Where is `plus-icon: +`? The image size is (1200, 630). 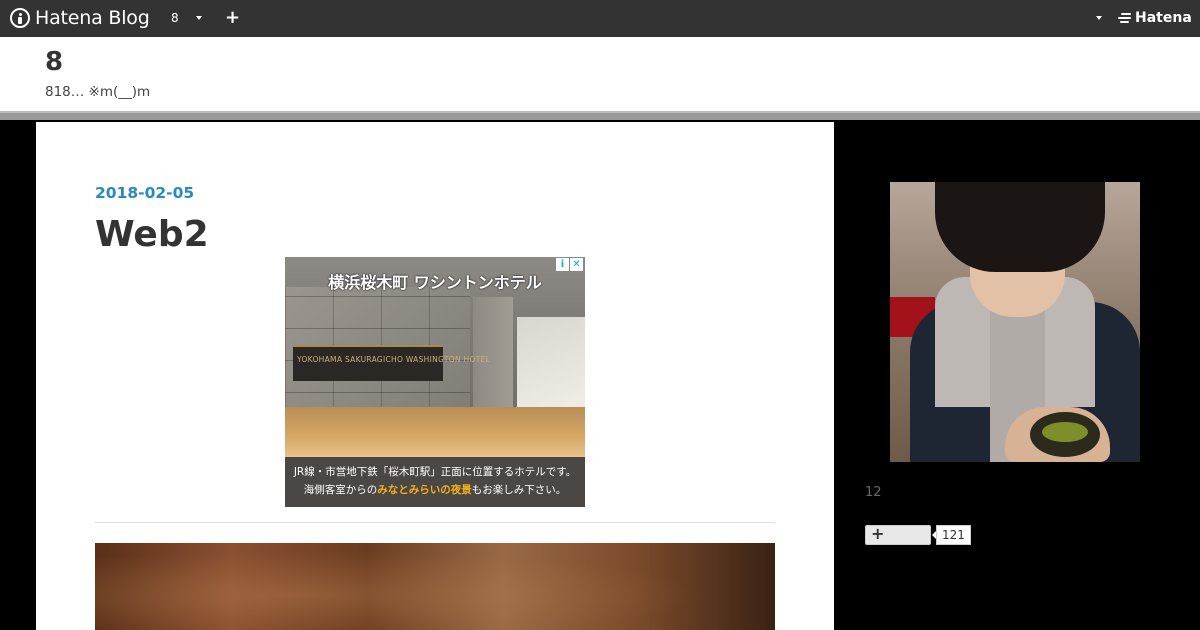 plus-icon: + is located at coordinates (878, 533).